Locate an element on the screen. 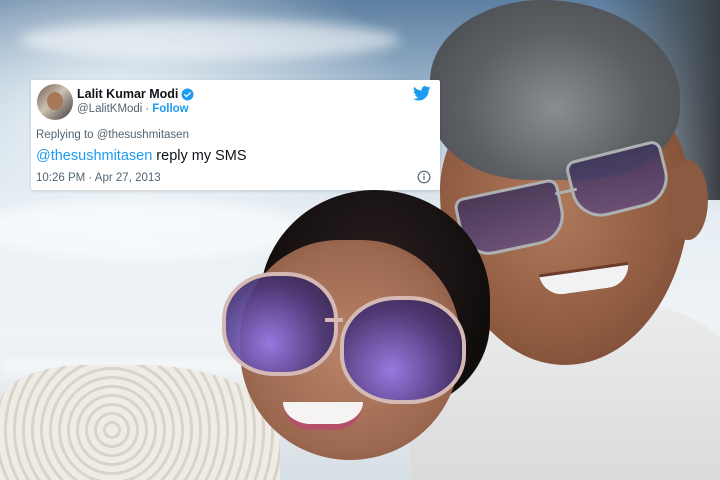 The width and height of the screenshot is (720, 480). author-name-row: Lalit Kumar Modi is located at coordinates (135, 94).